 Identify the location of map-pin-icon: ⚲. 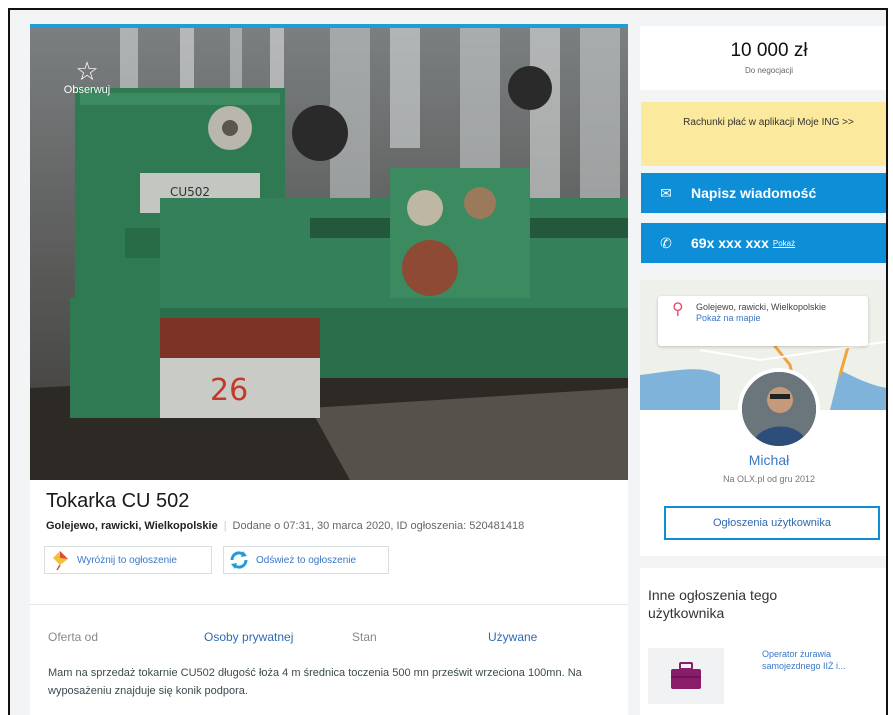
(678, 309).